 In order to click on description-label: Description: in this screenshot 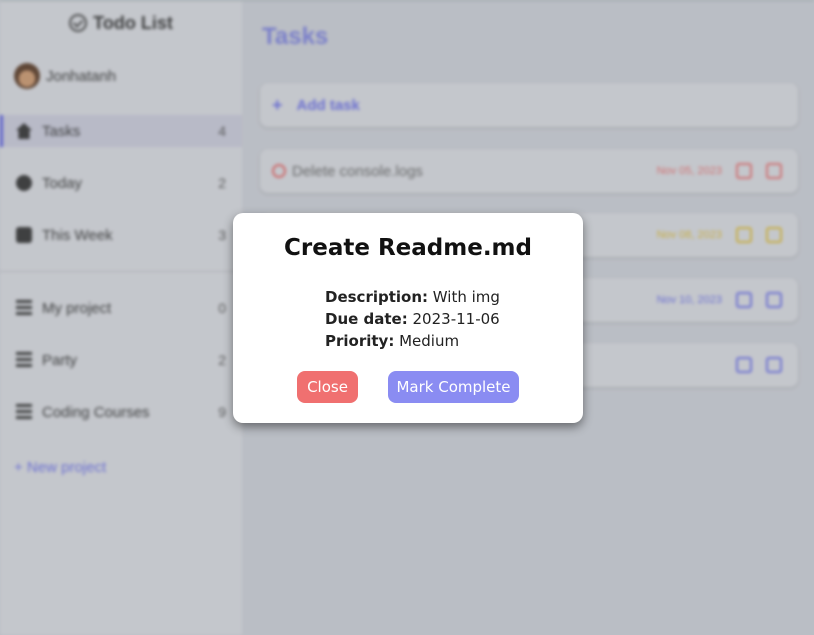, I will do `click(377, 297)`.